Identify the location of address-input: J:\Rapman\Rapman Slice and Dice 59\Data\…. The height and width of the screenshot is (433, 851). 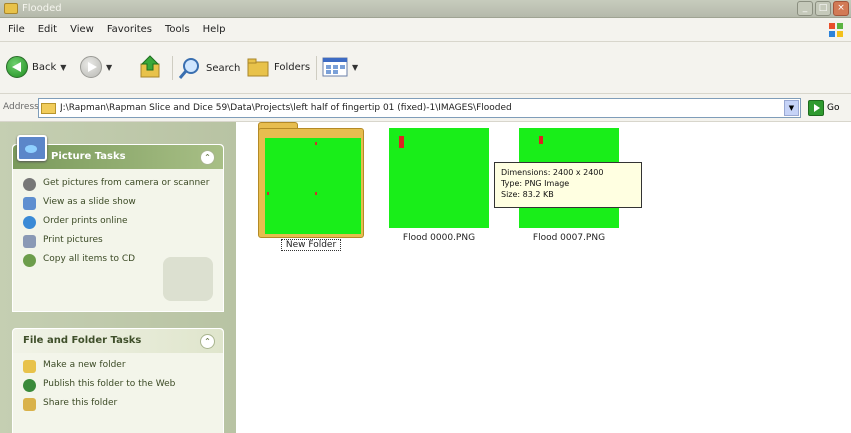
(419, 108).